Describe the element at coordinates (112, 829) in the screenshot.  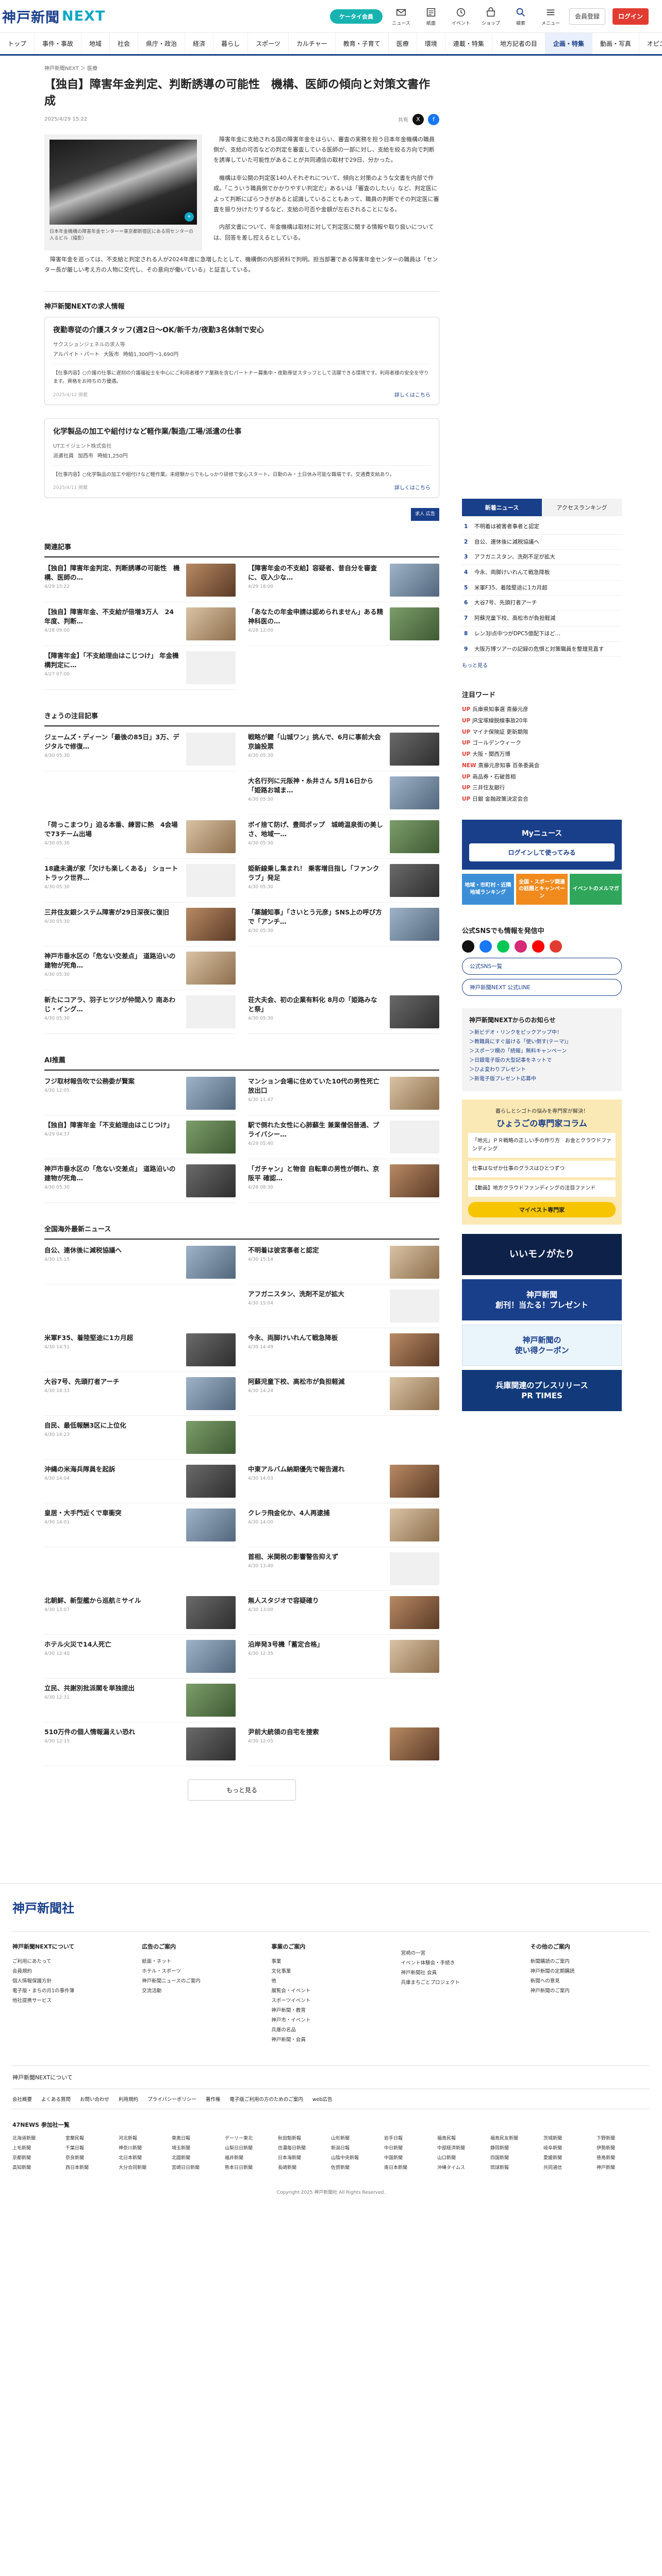
I see `news-title: 「荷っこまつり」迫る本番、練習に熱 4会場で73チーム出場` at that location.